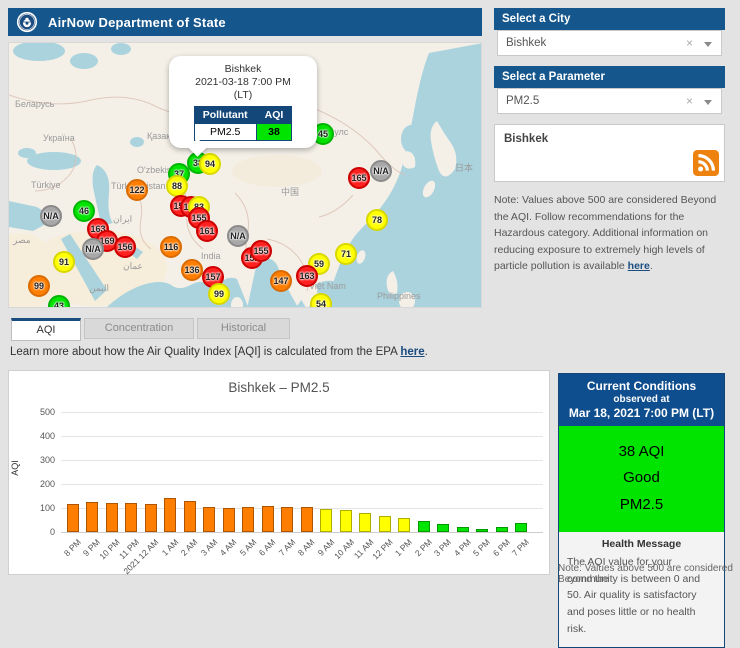 Image resolution: width=740 pixels, height=648 pixels. Describe the element at coordinates (125, 247) in the screenshot. I see `map-marker-aqi: 156` at that location.